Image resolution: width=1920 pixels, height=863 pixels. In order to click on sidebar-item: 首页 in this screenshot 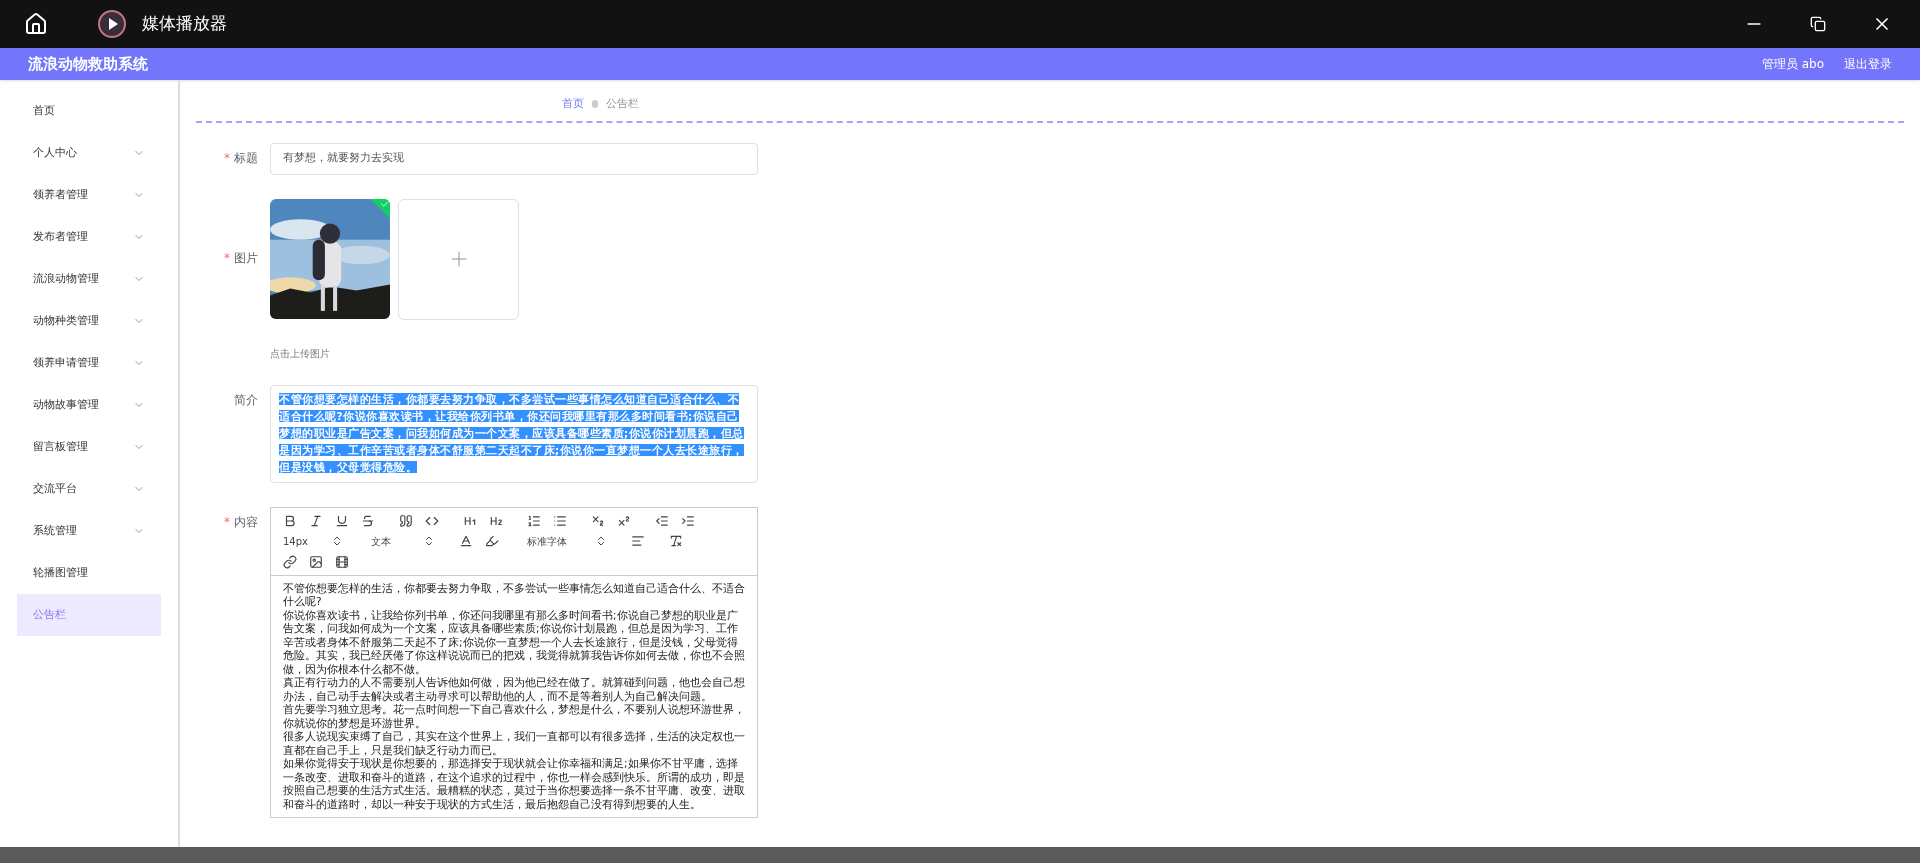, I will do `click(89, 111)`.